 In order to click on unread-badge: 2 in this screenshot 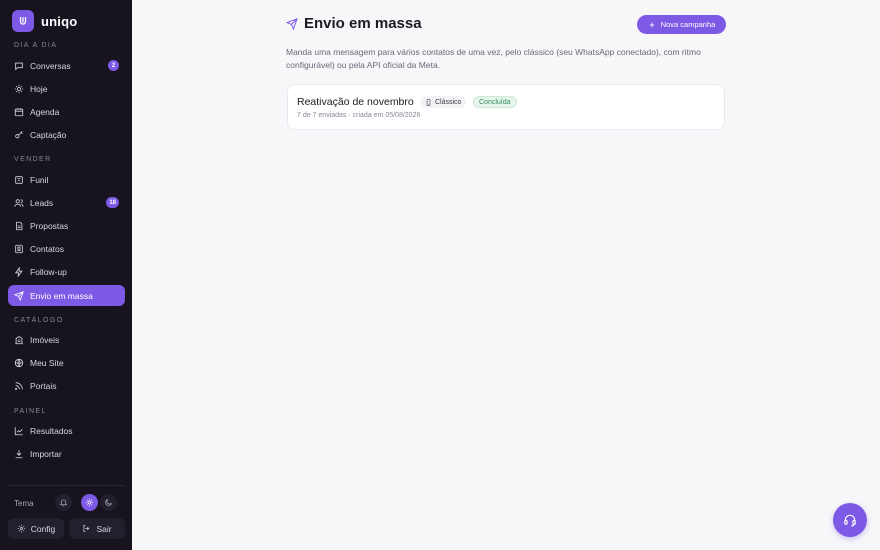, I will do `click(113, 65)`.